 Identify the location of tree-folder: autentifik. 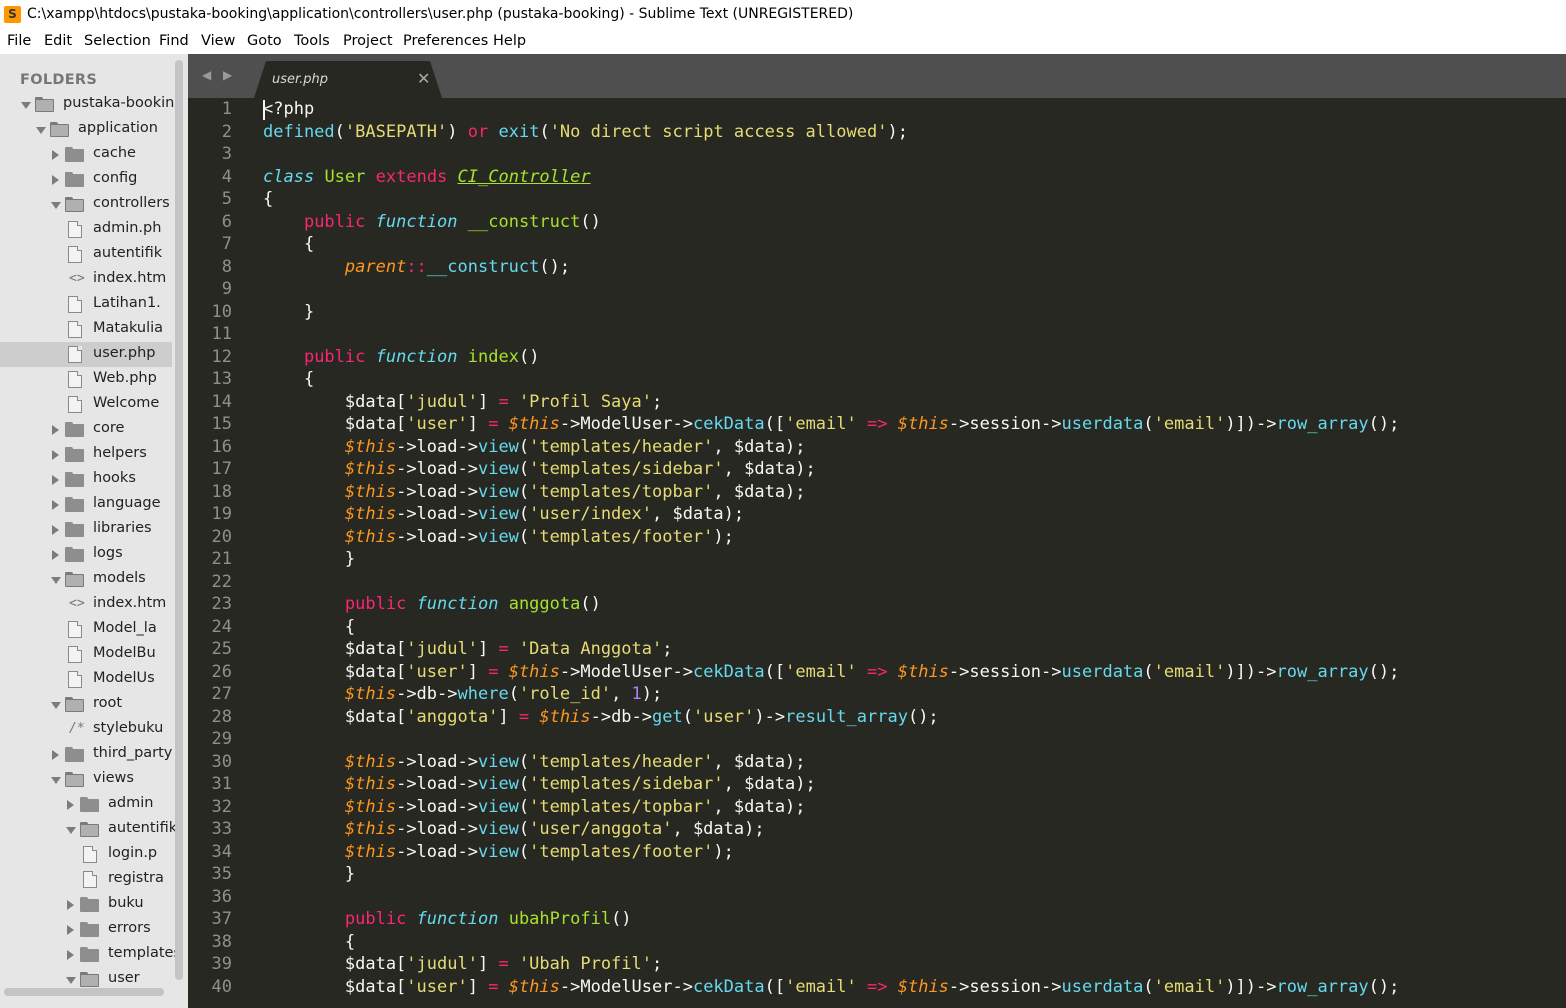
(88, 829).